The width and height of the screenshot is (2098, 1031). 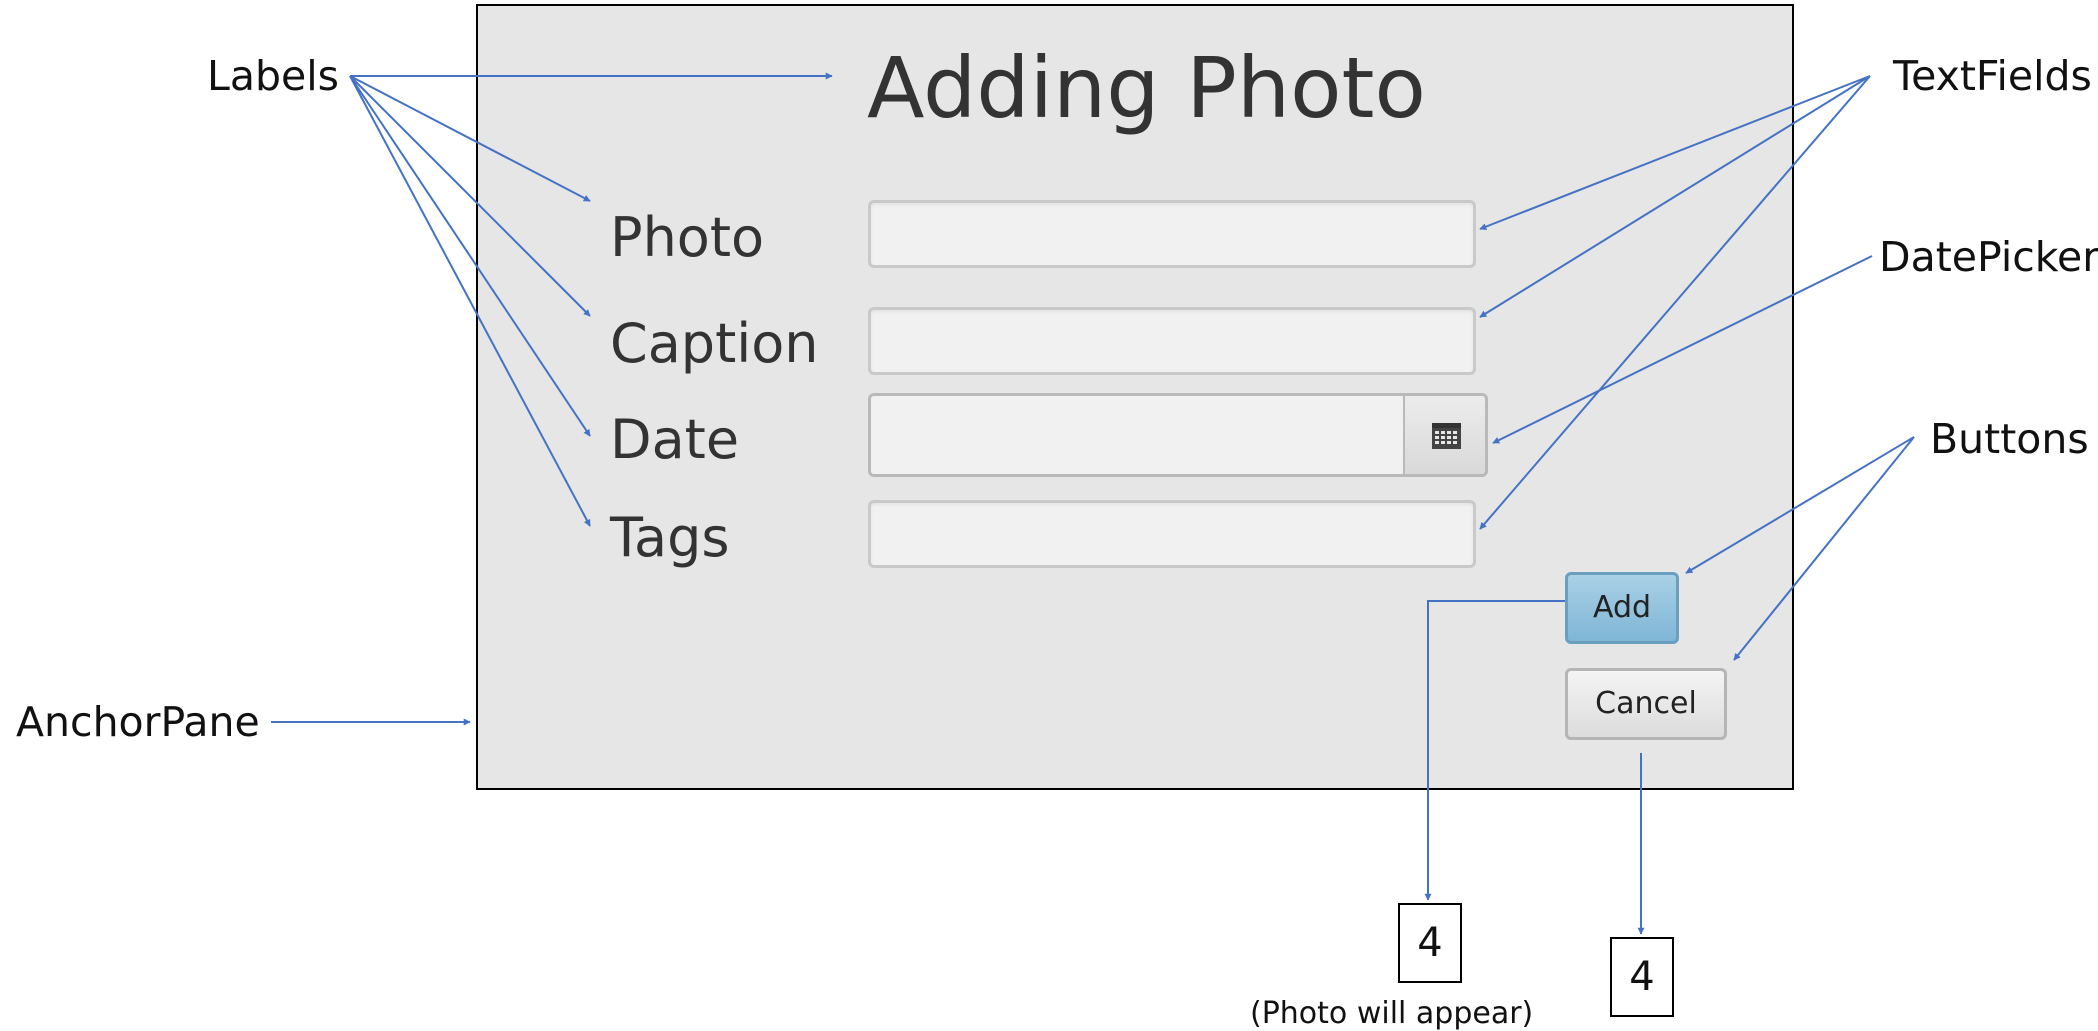 What do you see at coordinates (1622, 608) in the screenshot?
I see `add-button: Add` at bounding box center [1622, 608].